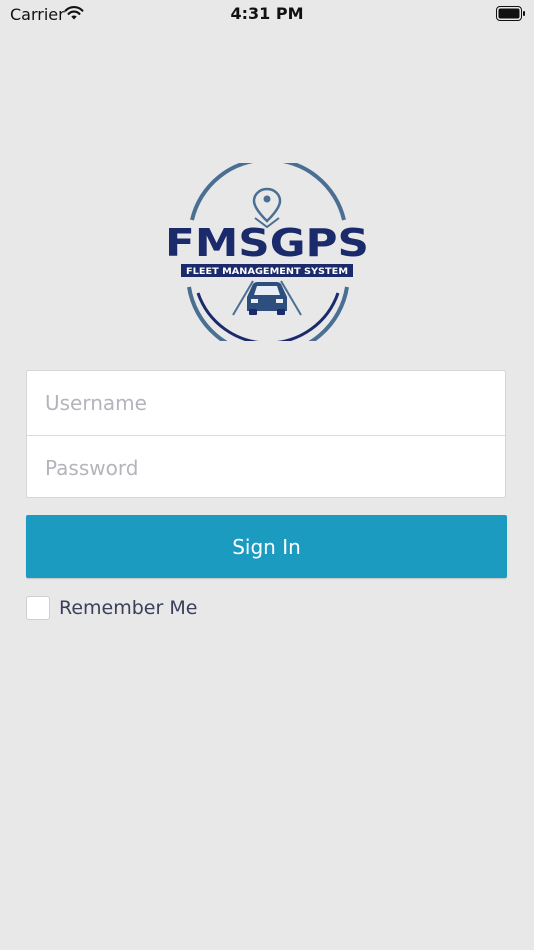 Image resolution: width=534 pixels, height=950 pixels. I want to click on status-bar: Carrier 4:31 PM, so click(267, 14).